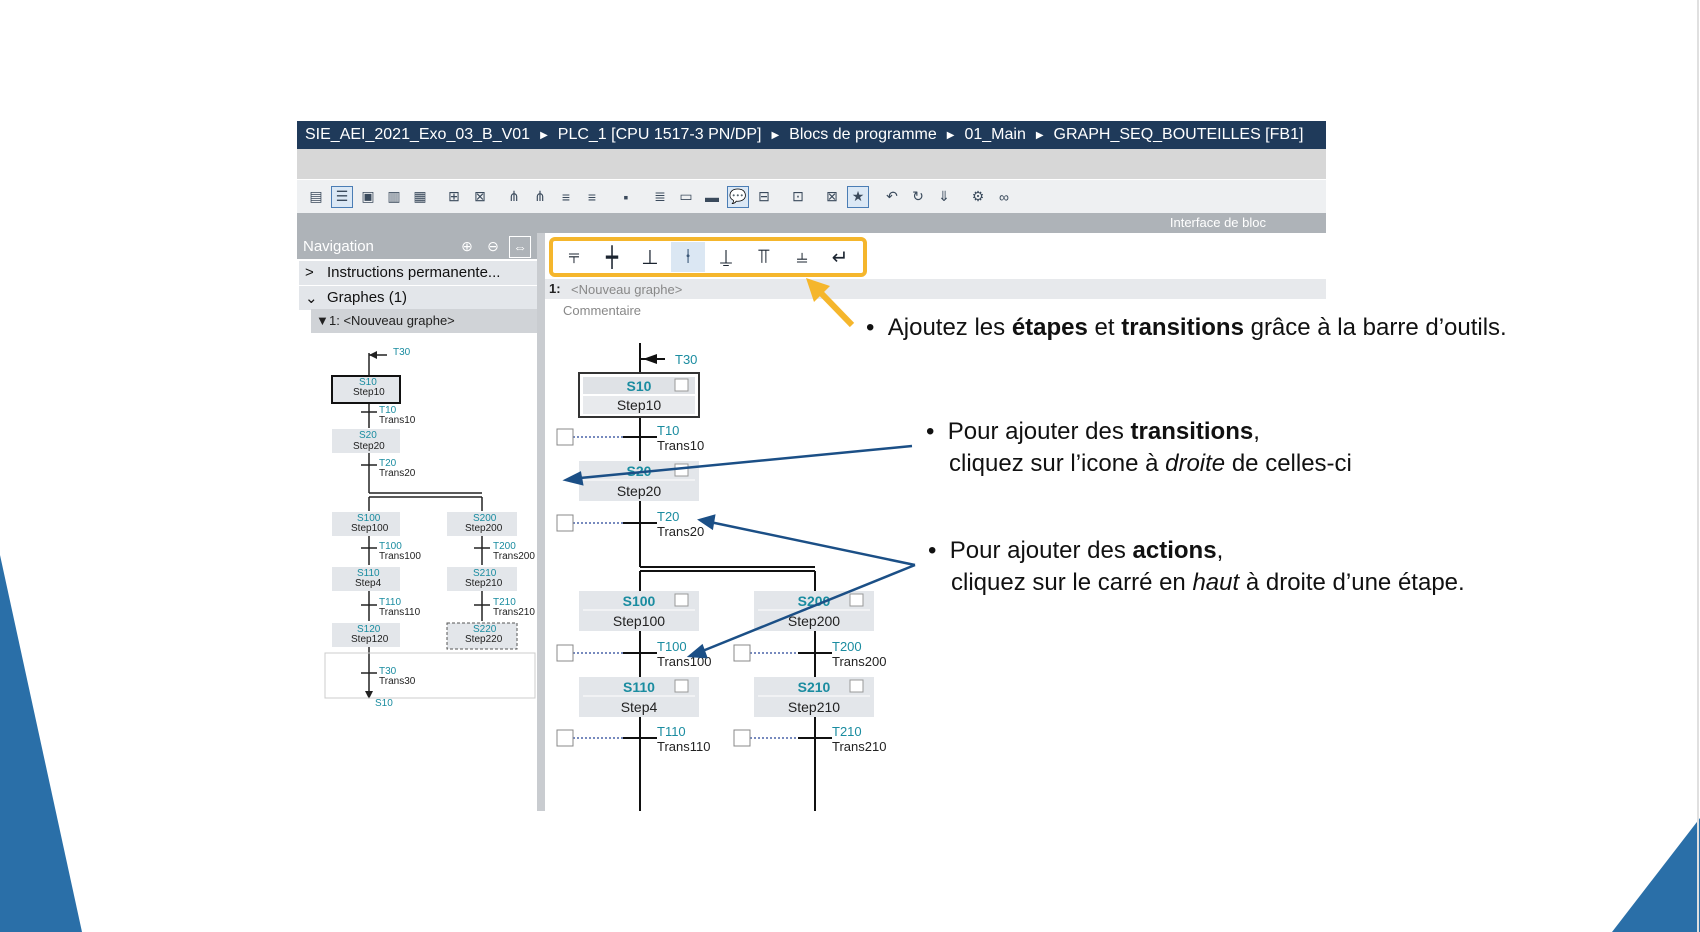  Describe the element at coordinates (316, 197) in the screenshot. I see `view-icon: ▤` at that location.